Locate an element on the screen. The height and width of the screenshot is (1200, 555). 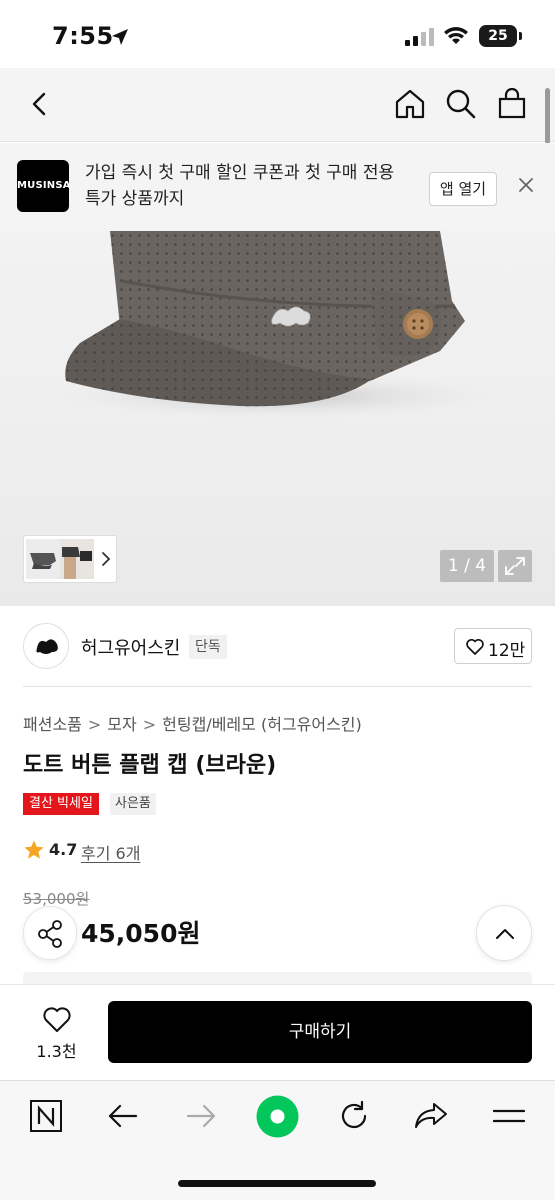
thumbnail-model is located at coordinates (77, 559).